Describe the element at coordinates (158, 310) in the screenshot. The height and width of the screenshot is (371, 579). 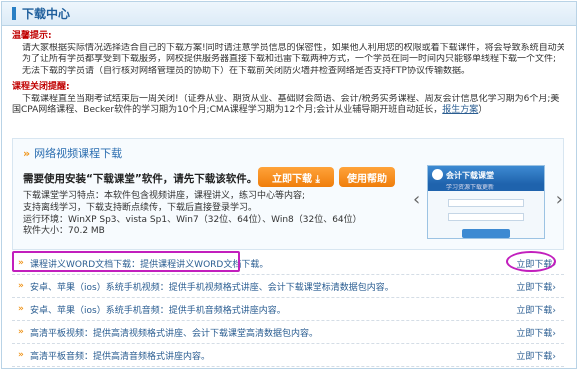
I see `download-description: 安卓、苹果（ios）系统手机音频：提供手机音频格式讲座内容。` at that location.